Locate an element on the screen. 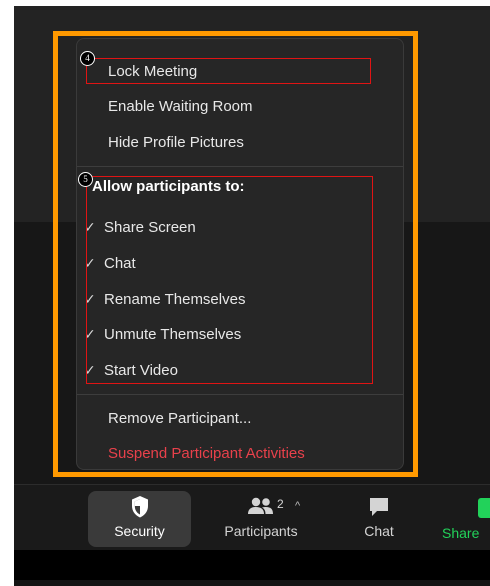  share-screen-button: Share is located at coordinates (465, 519).